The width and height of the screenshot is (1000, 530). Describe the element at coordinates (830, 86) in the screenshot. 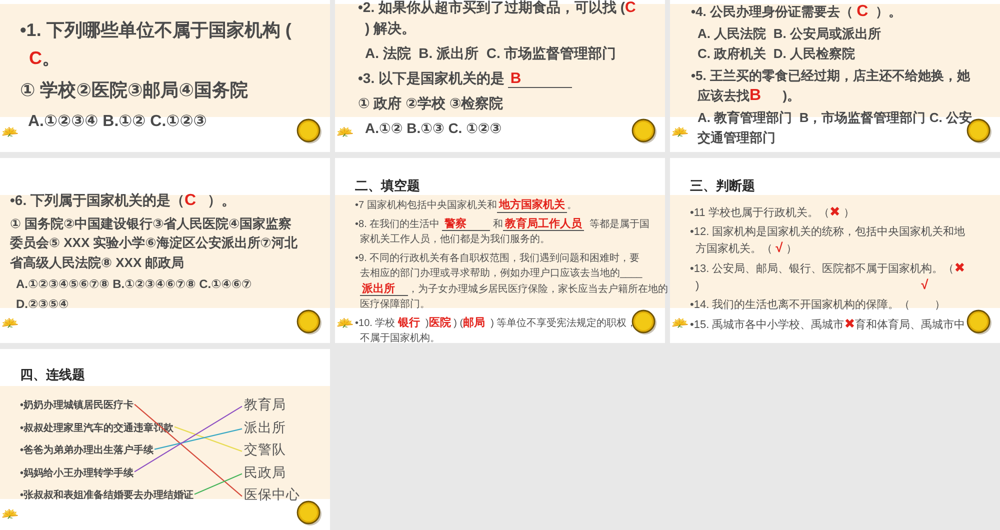

I see `question-text: •5. 王兰买的零食已经过期，店主还不给她换，她 应该去找B )。` at that location.